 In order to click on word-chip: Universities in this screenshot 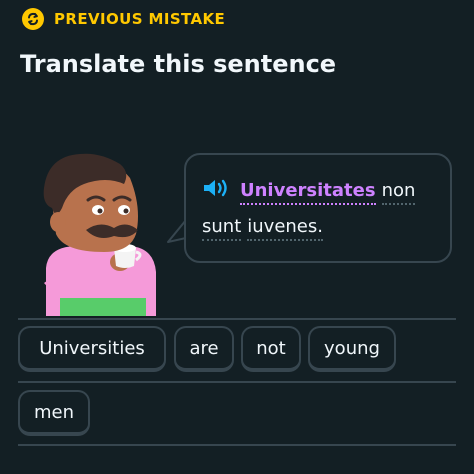, I will do `click(92, 349)`.